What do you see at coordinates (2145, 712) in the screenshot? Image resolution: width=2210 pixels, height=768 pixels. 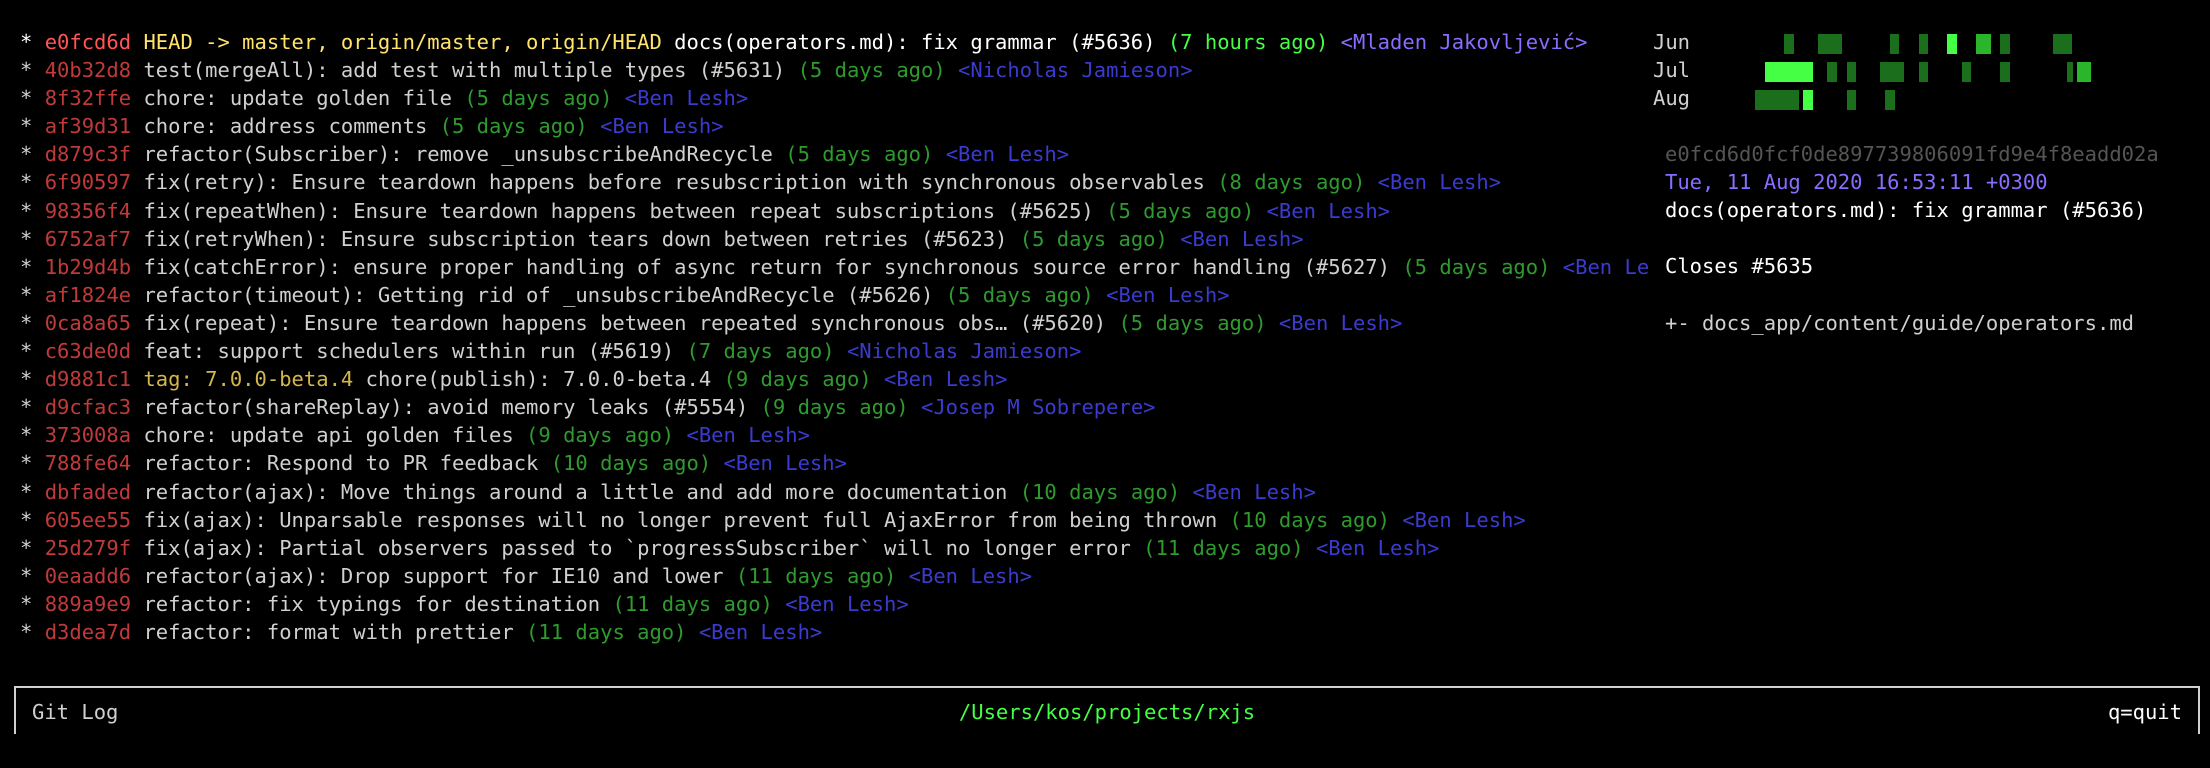 I see `quit-hint: q=quit` at bounding box center [2145, 712].